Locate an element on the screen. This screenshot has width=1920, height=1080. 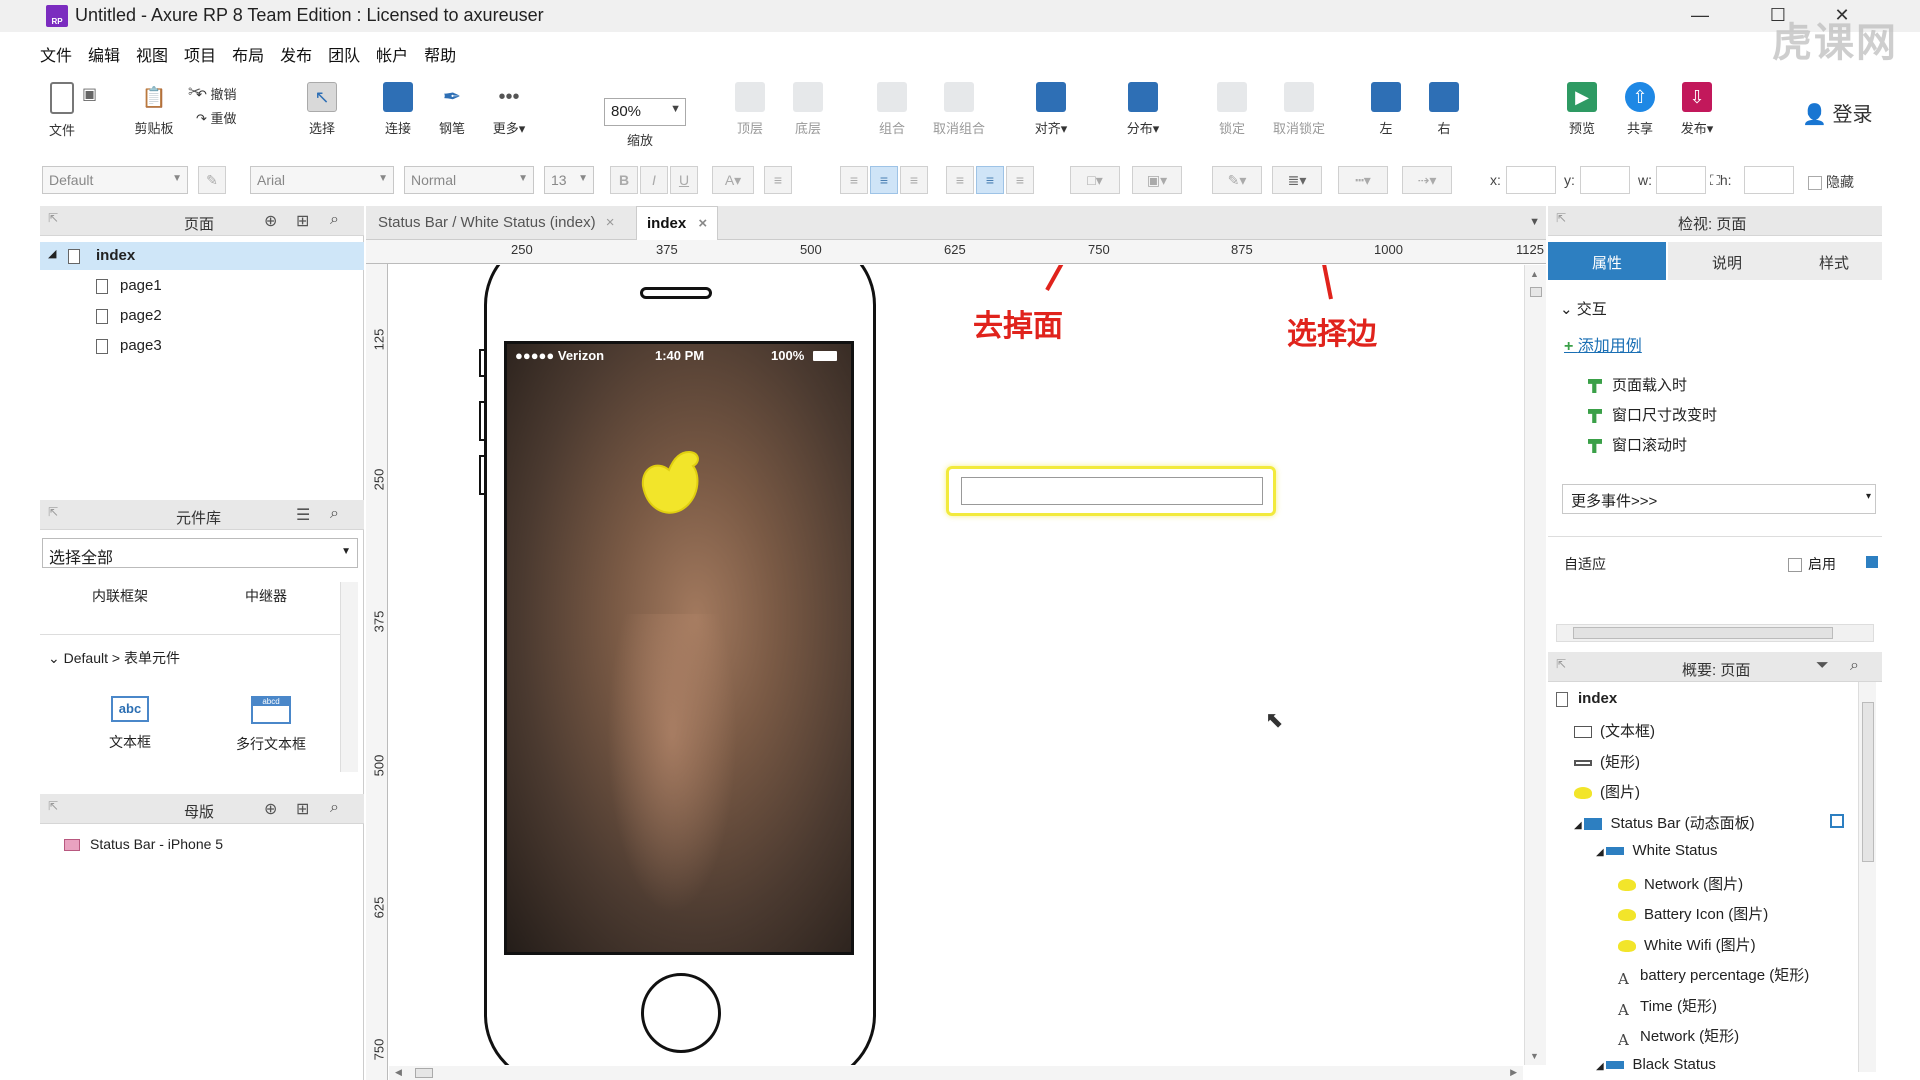
scroll-up-icon: ▲ is located at coordinates (1534, 274).